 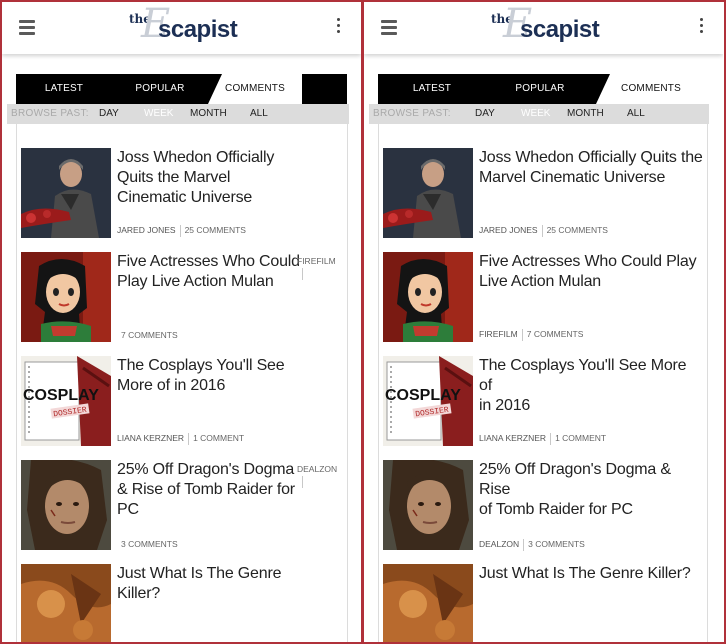 I want to click on article-meta: FIREFILM 7 COMMENTS, so click(x=531, y=334).